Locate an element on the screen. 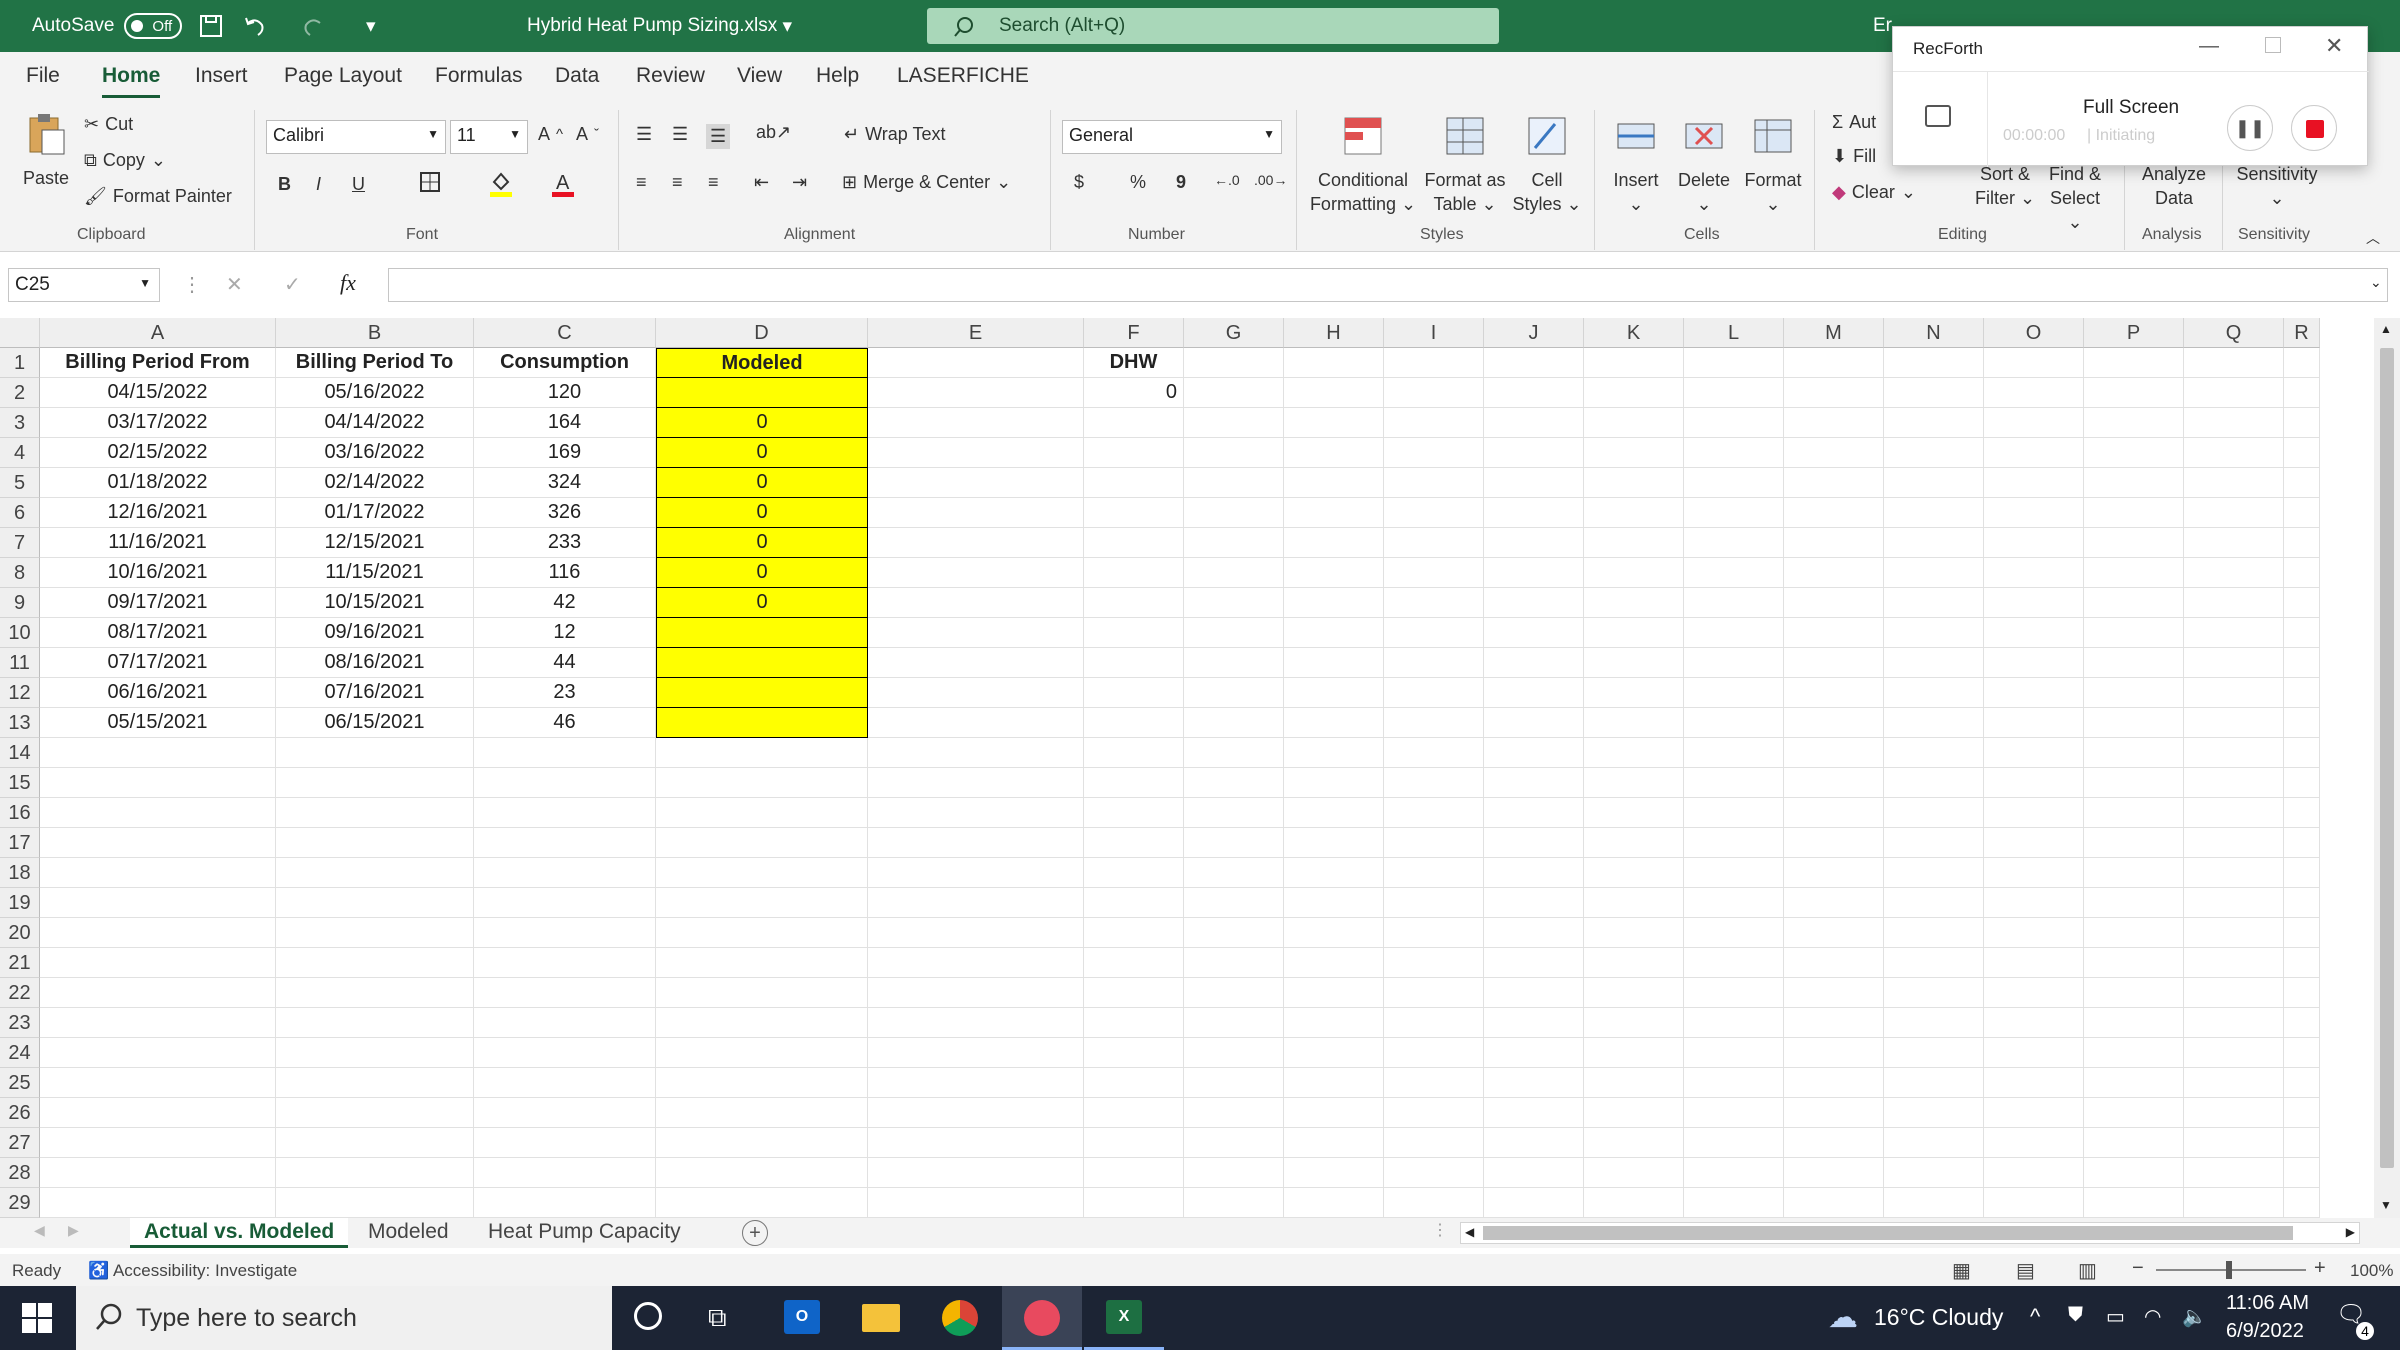  italic-button: I is located at coordinates (318, 184).